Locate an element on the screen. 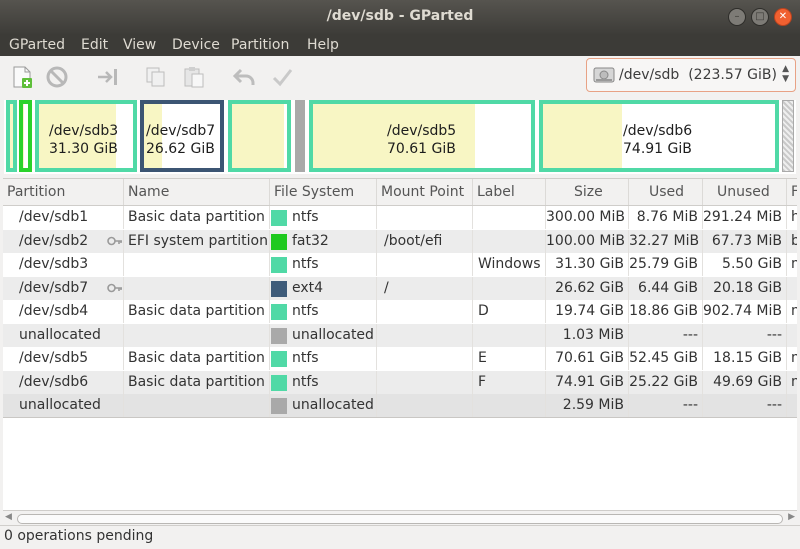  diskmap-unallocated-end is located at coordinates (788, 136).